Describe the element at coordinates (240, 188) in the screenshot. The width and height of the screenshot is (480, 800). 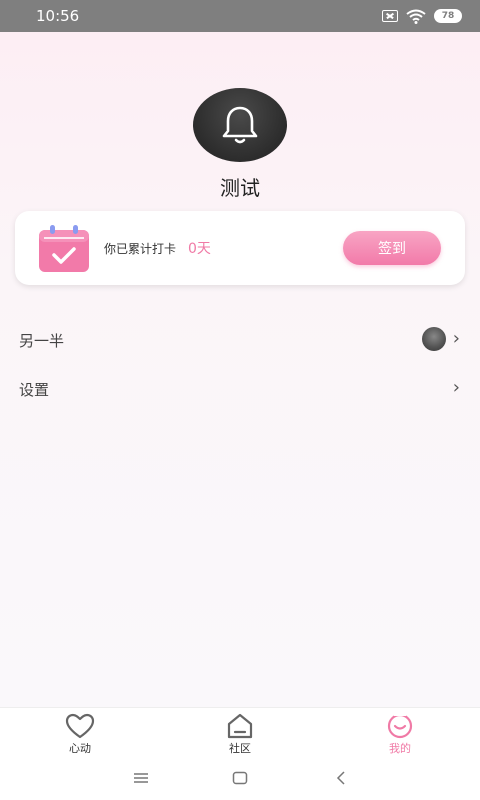
I see `profile-name: 测试` at that location.